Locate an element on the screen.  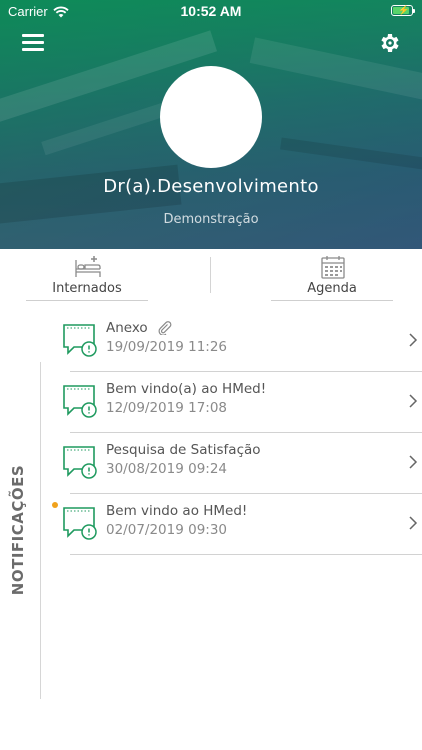
agenda-label: Agenda is located at coordinates (332, 288).